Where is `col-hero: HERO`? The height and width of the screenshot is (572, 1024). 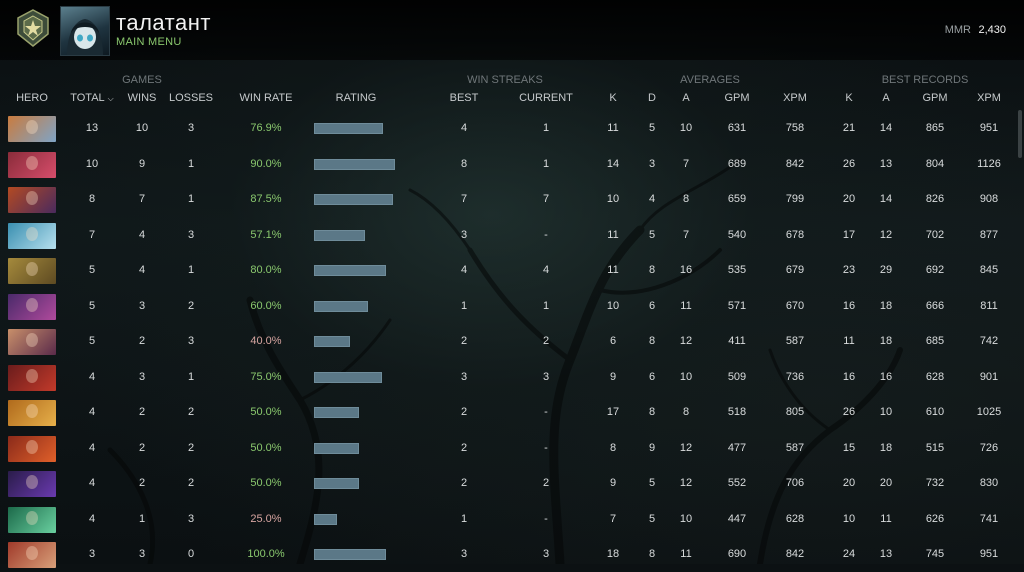
col-hero: HERO is located at coordinates (32, 98).